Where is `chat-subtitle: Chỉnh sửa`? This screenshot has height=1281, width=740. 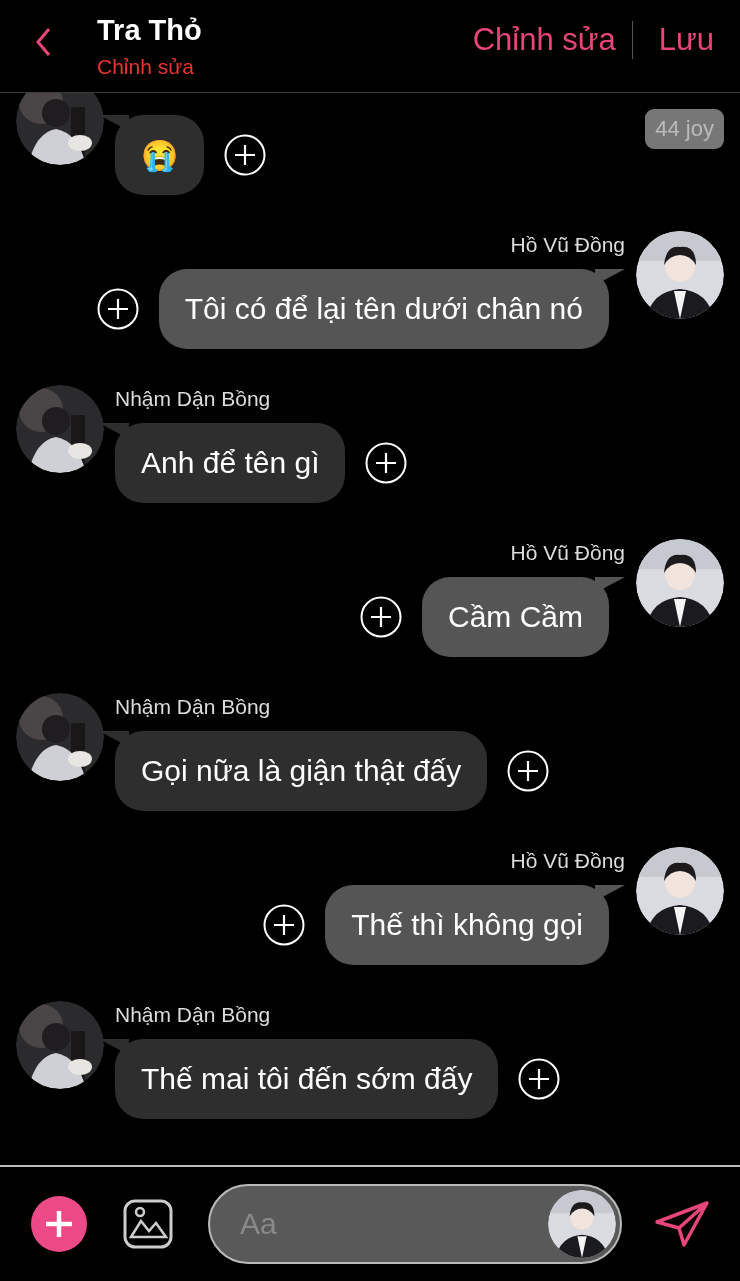 chat-subtitle: Chỉnh sửa is located at coordinates (146, 66).